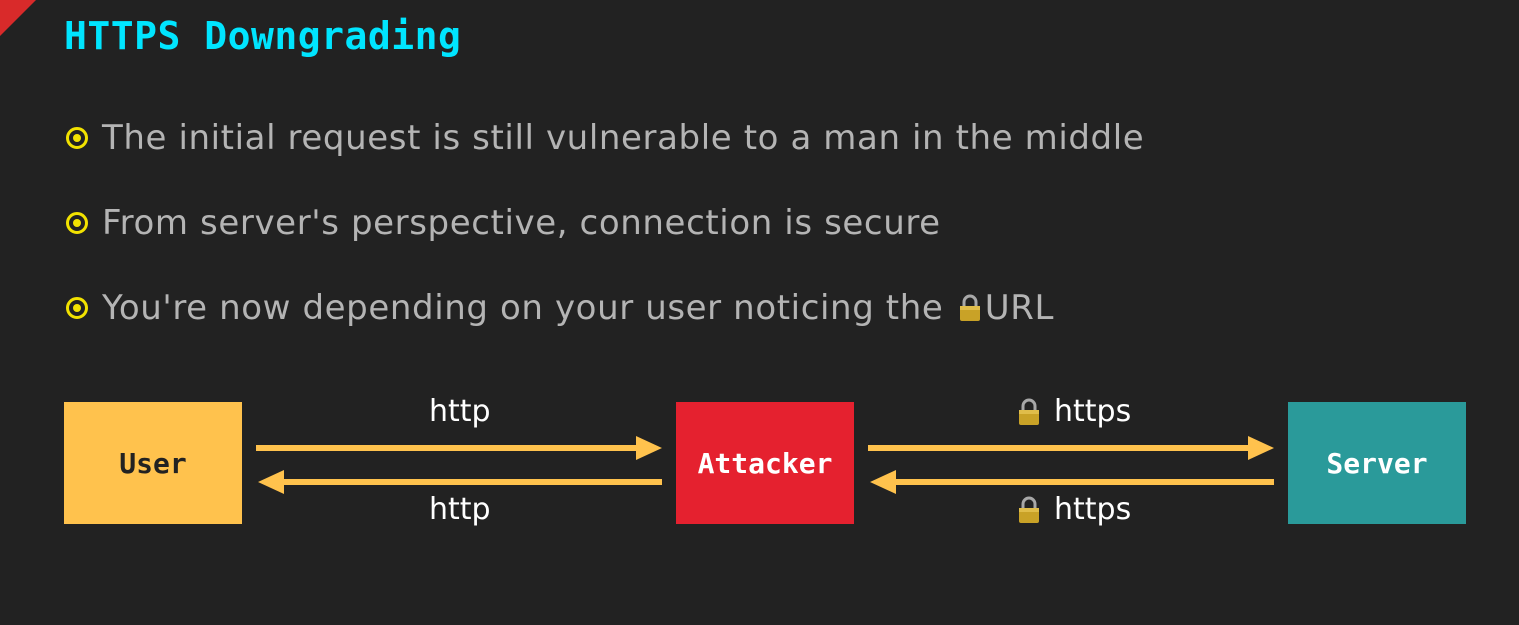  What do you see at coordinates (460, 411) in the screenshot?
I see `edge-label-http-request: http` at bounding box center [460, 411].